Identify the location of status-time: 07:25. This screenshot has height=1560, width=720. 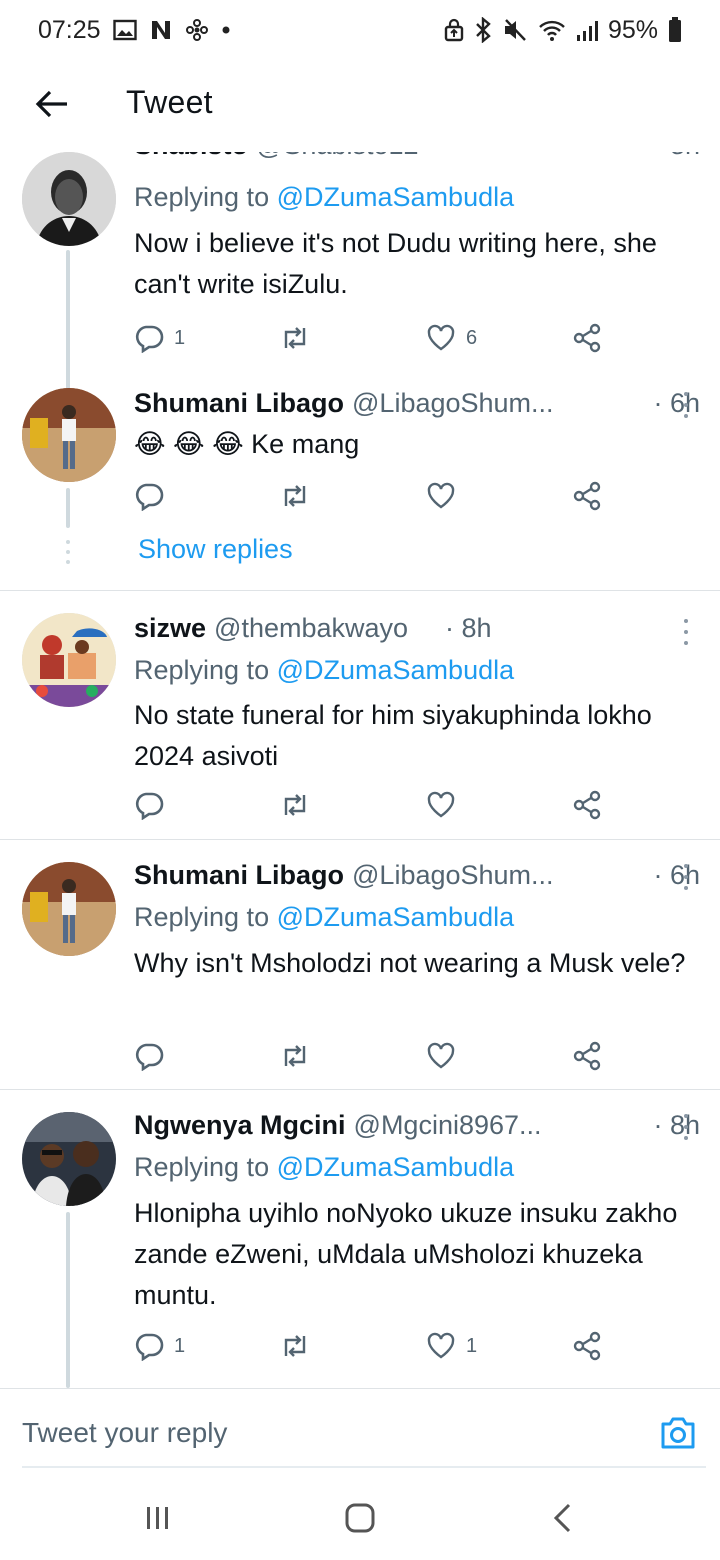
(69, 29).